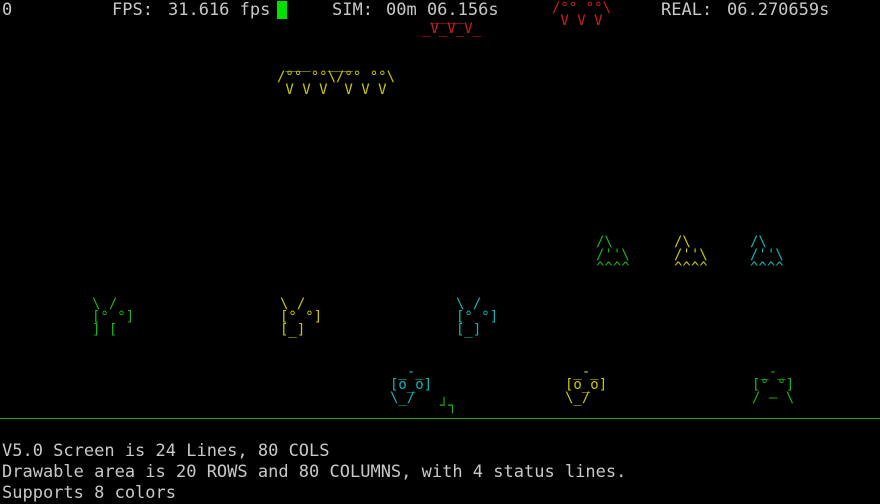  What do you see at coordinates (352, 10) in the screenshot?
I see `sim-label: SIM:` at bounding box center [352, 10].